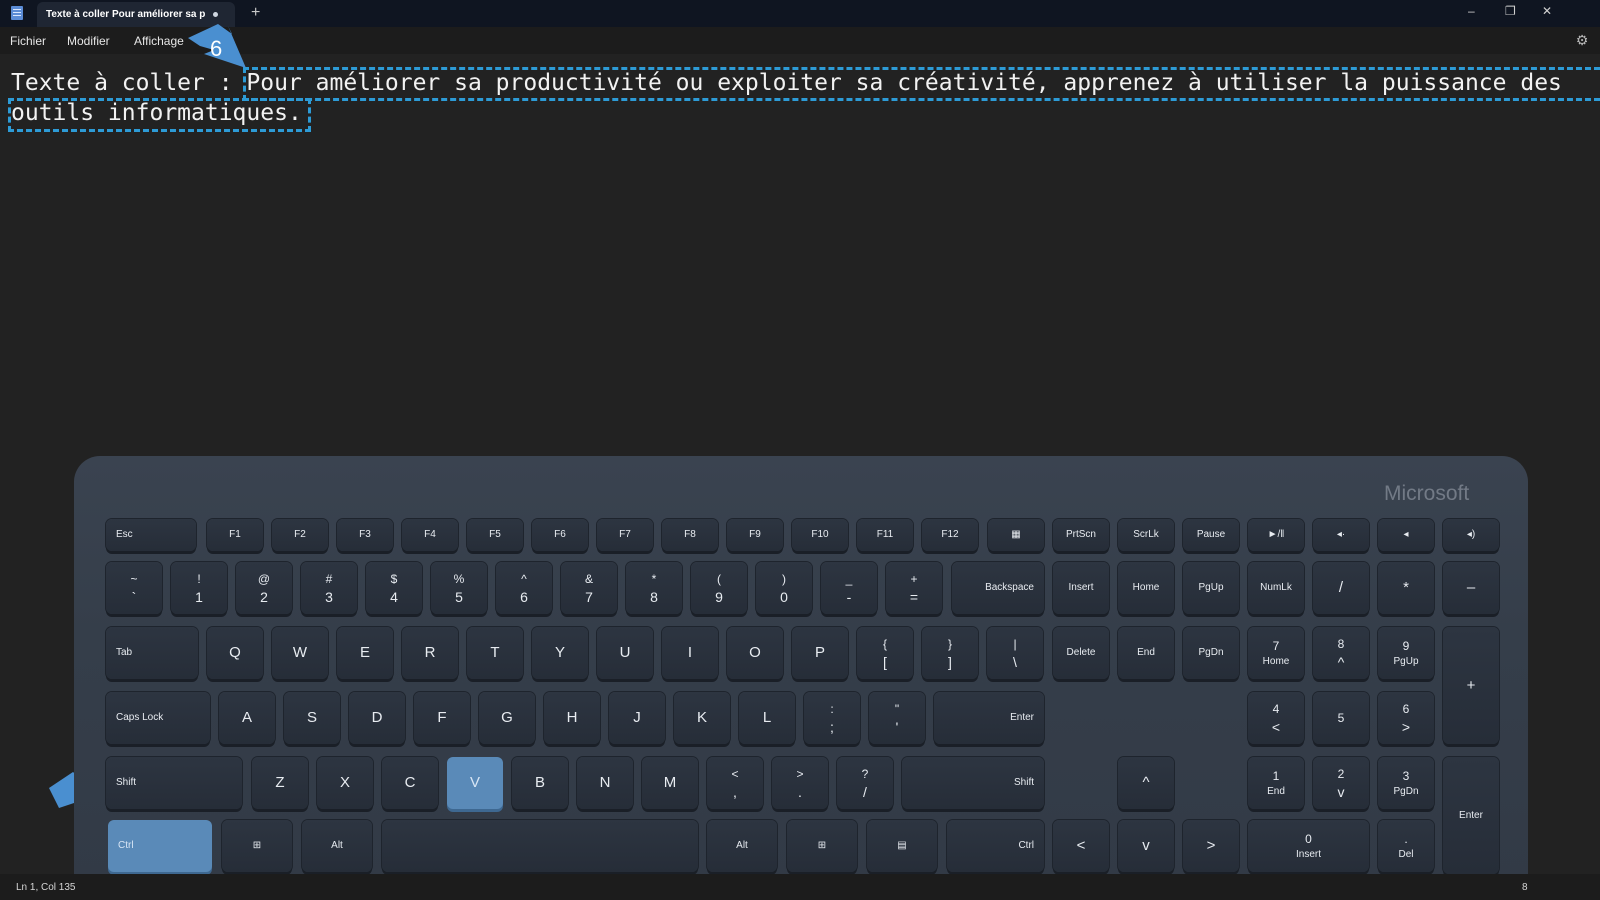  What do you see at coordinates (1341, 587) in the screenshot?
I see `key-legend: /` at bounding box center [1341, 587].